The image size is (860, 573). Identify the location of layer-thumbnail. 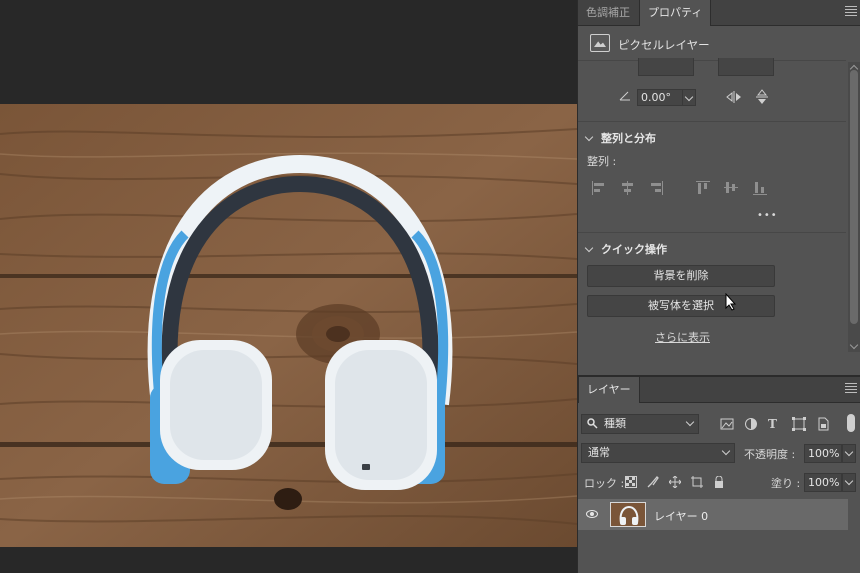
(628, 514).